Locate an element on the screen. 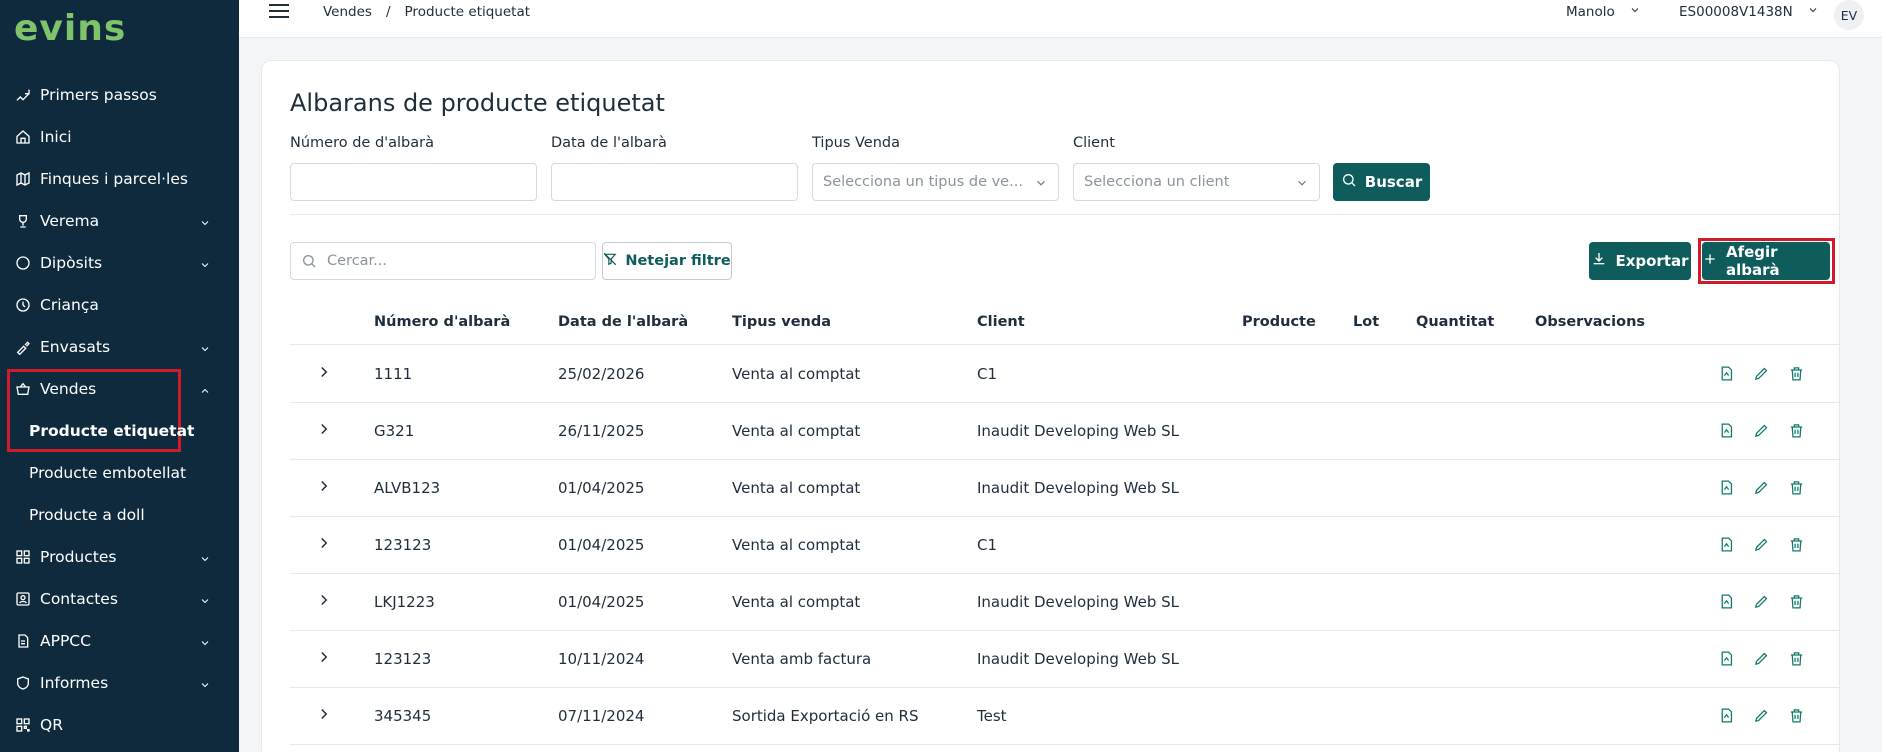 This screenshot has width=1882, height=752. cell-num-albara: 345345 is located at coordinates (403, 716).